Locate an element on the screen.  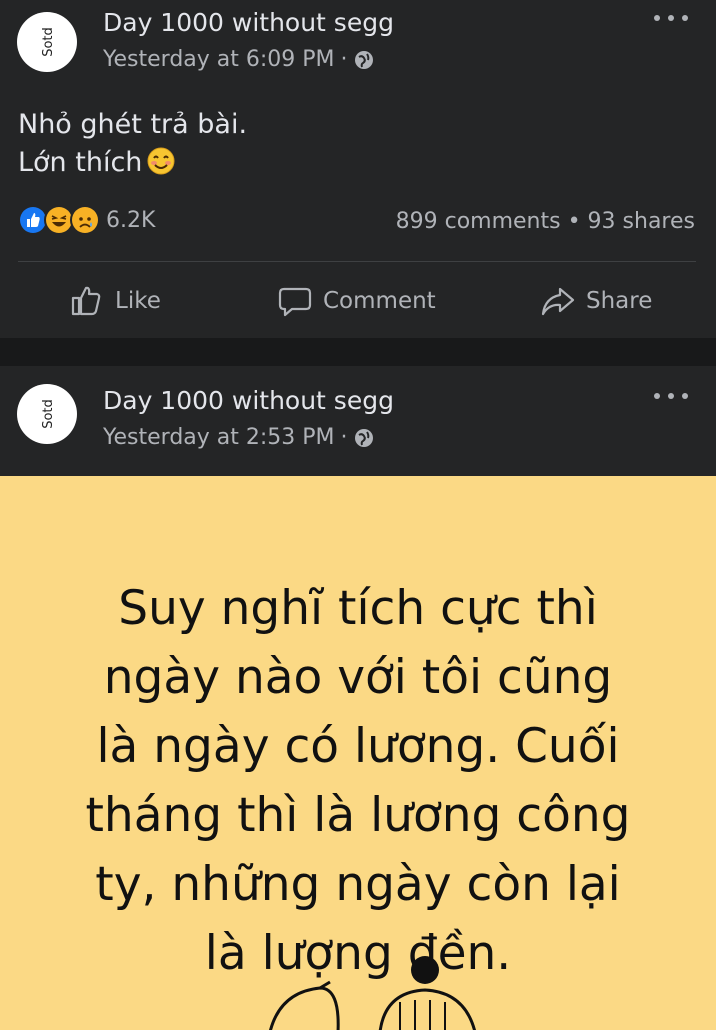
divider is located at coordinates (357, 261).